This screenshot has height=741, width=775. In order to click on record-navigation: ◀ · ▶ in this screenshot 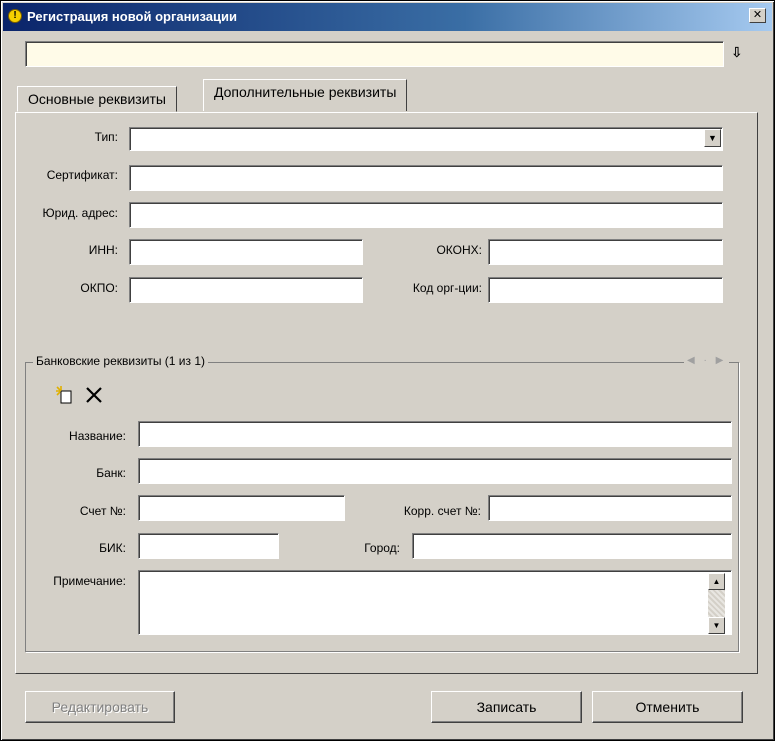, I will do `click(707, 360)`.